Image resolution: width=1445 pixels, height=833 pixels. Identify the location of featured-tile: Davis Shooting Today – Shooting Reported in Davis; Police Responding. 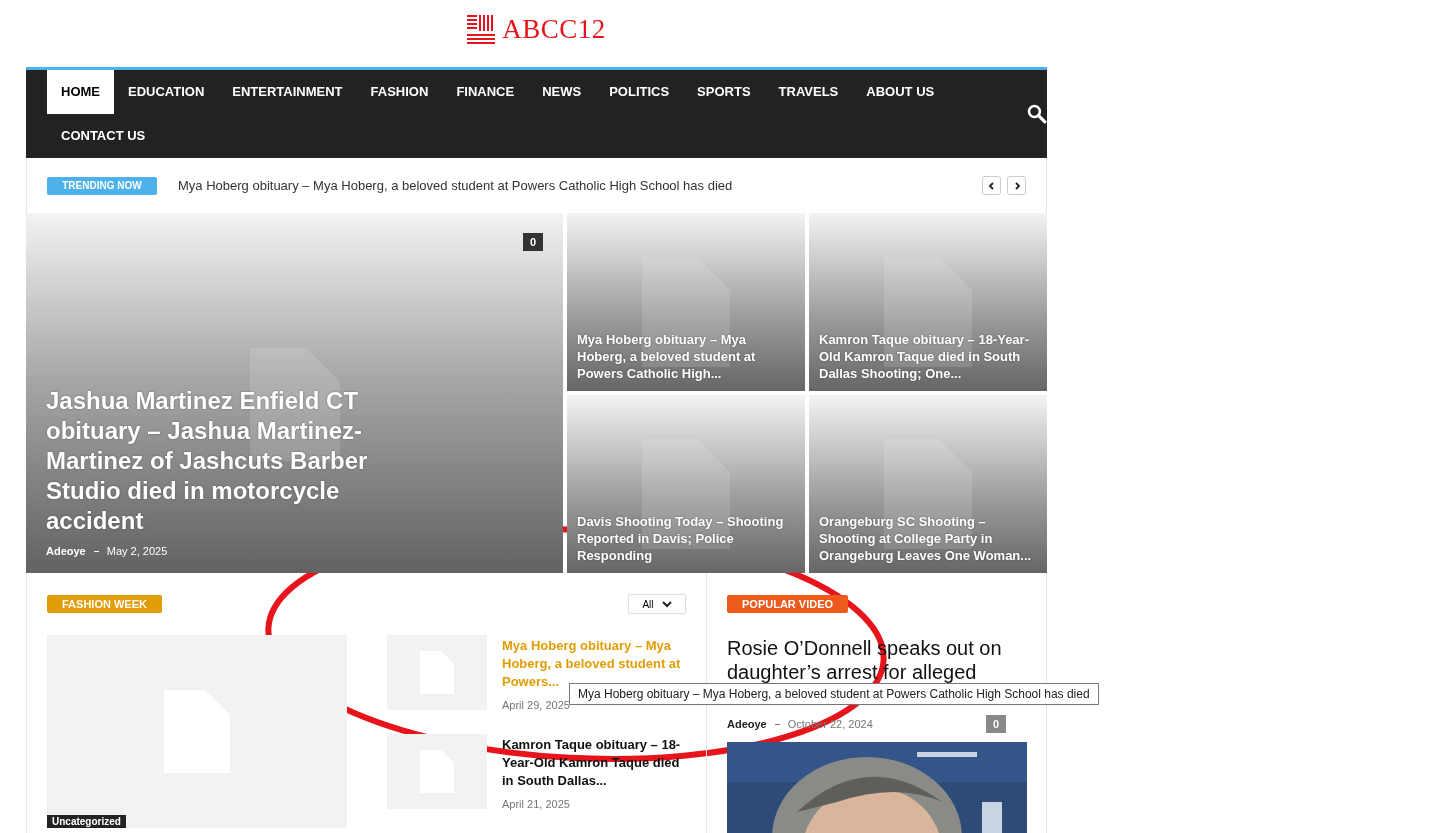
(686, 484).